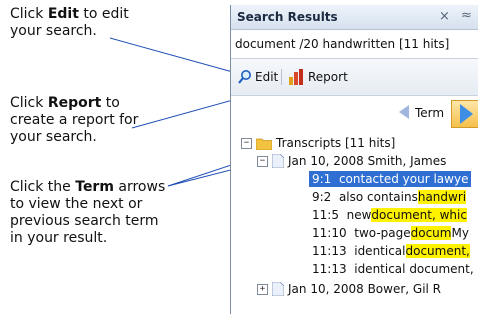 The image size is (478, 314). What do you see at coordinates (336, 143) in the screenshot?
I see `tree-root-label: Transcripts [11 hits]` at bounding box center [336, 143].